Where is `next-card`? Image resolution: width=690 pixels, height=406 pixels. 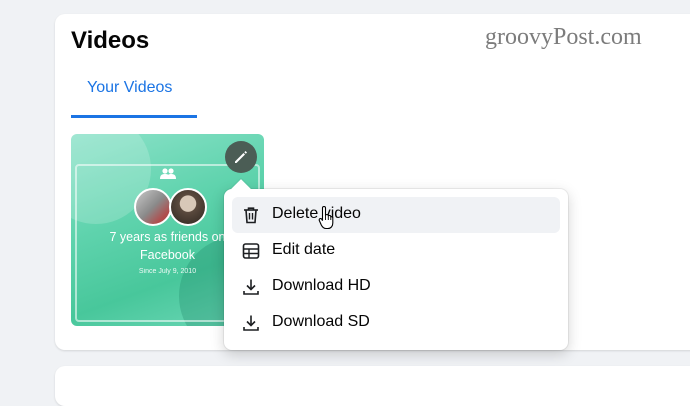 next-card is located at coordinates (372, 386).